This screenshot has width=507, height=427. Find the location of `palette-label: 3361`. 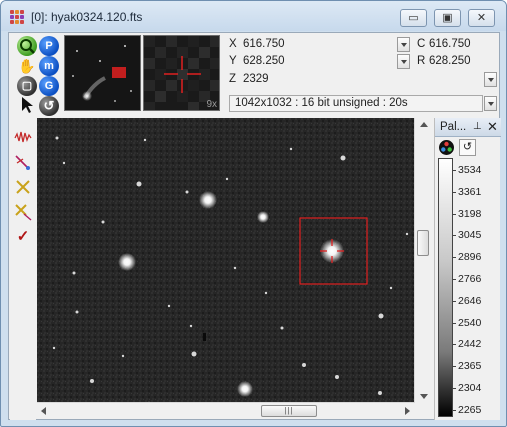

palette-label: 3361 is located at coordinates (470, 191).